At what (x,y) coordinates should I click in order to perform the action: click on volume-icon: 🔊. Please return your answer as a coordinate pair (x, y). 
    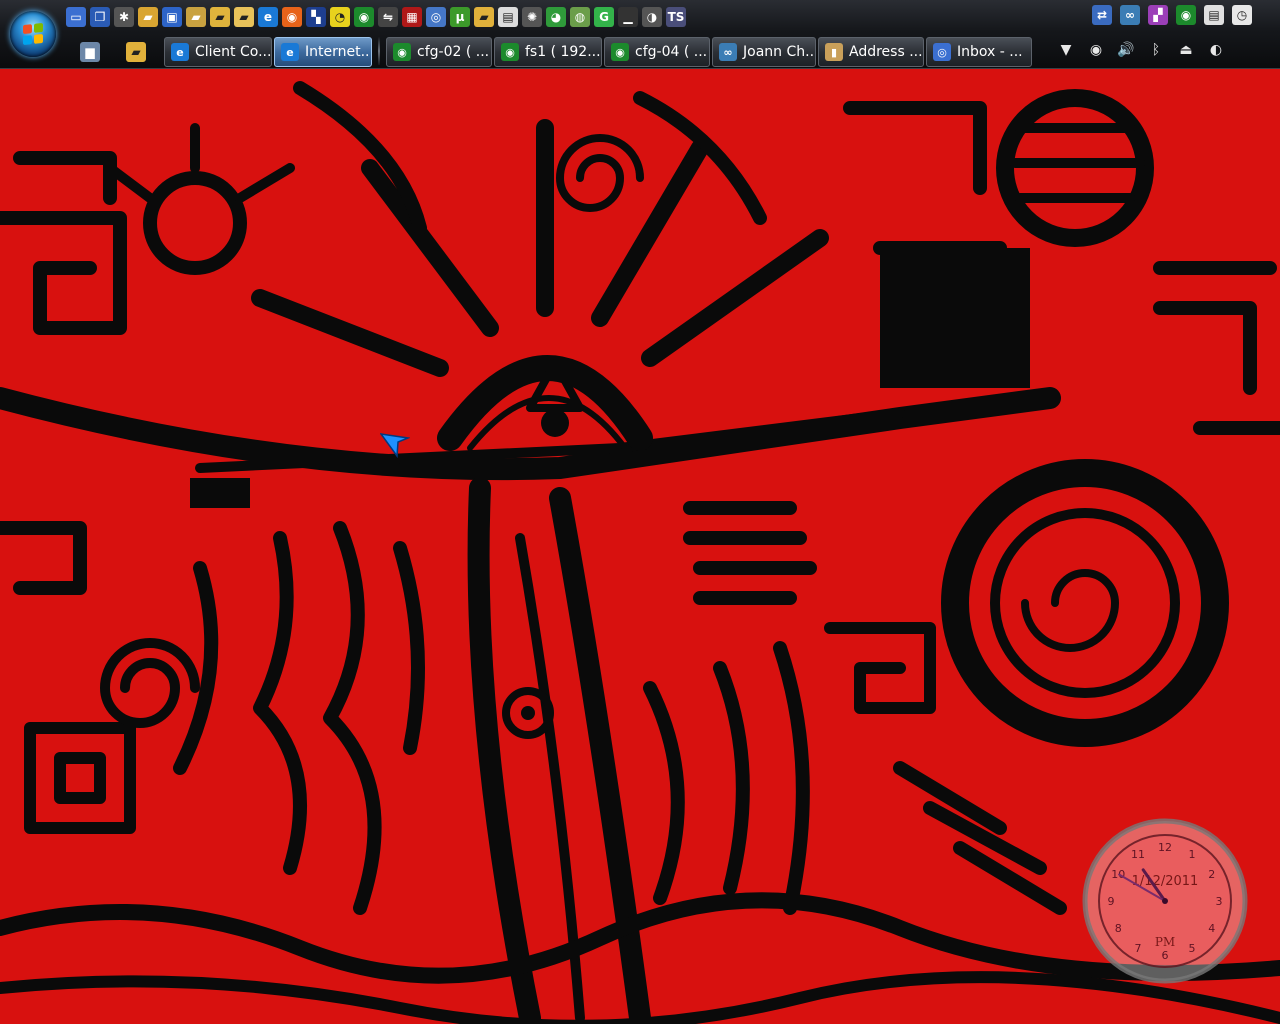
    Looking at the image, I should click on (1126, 50).